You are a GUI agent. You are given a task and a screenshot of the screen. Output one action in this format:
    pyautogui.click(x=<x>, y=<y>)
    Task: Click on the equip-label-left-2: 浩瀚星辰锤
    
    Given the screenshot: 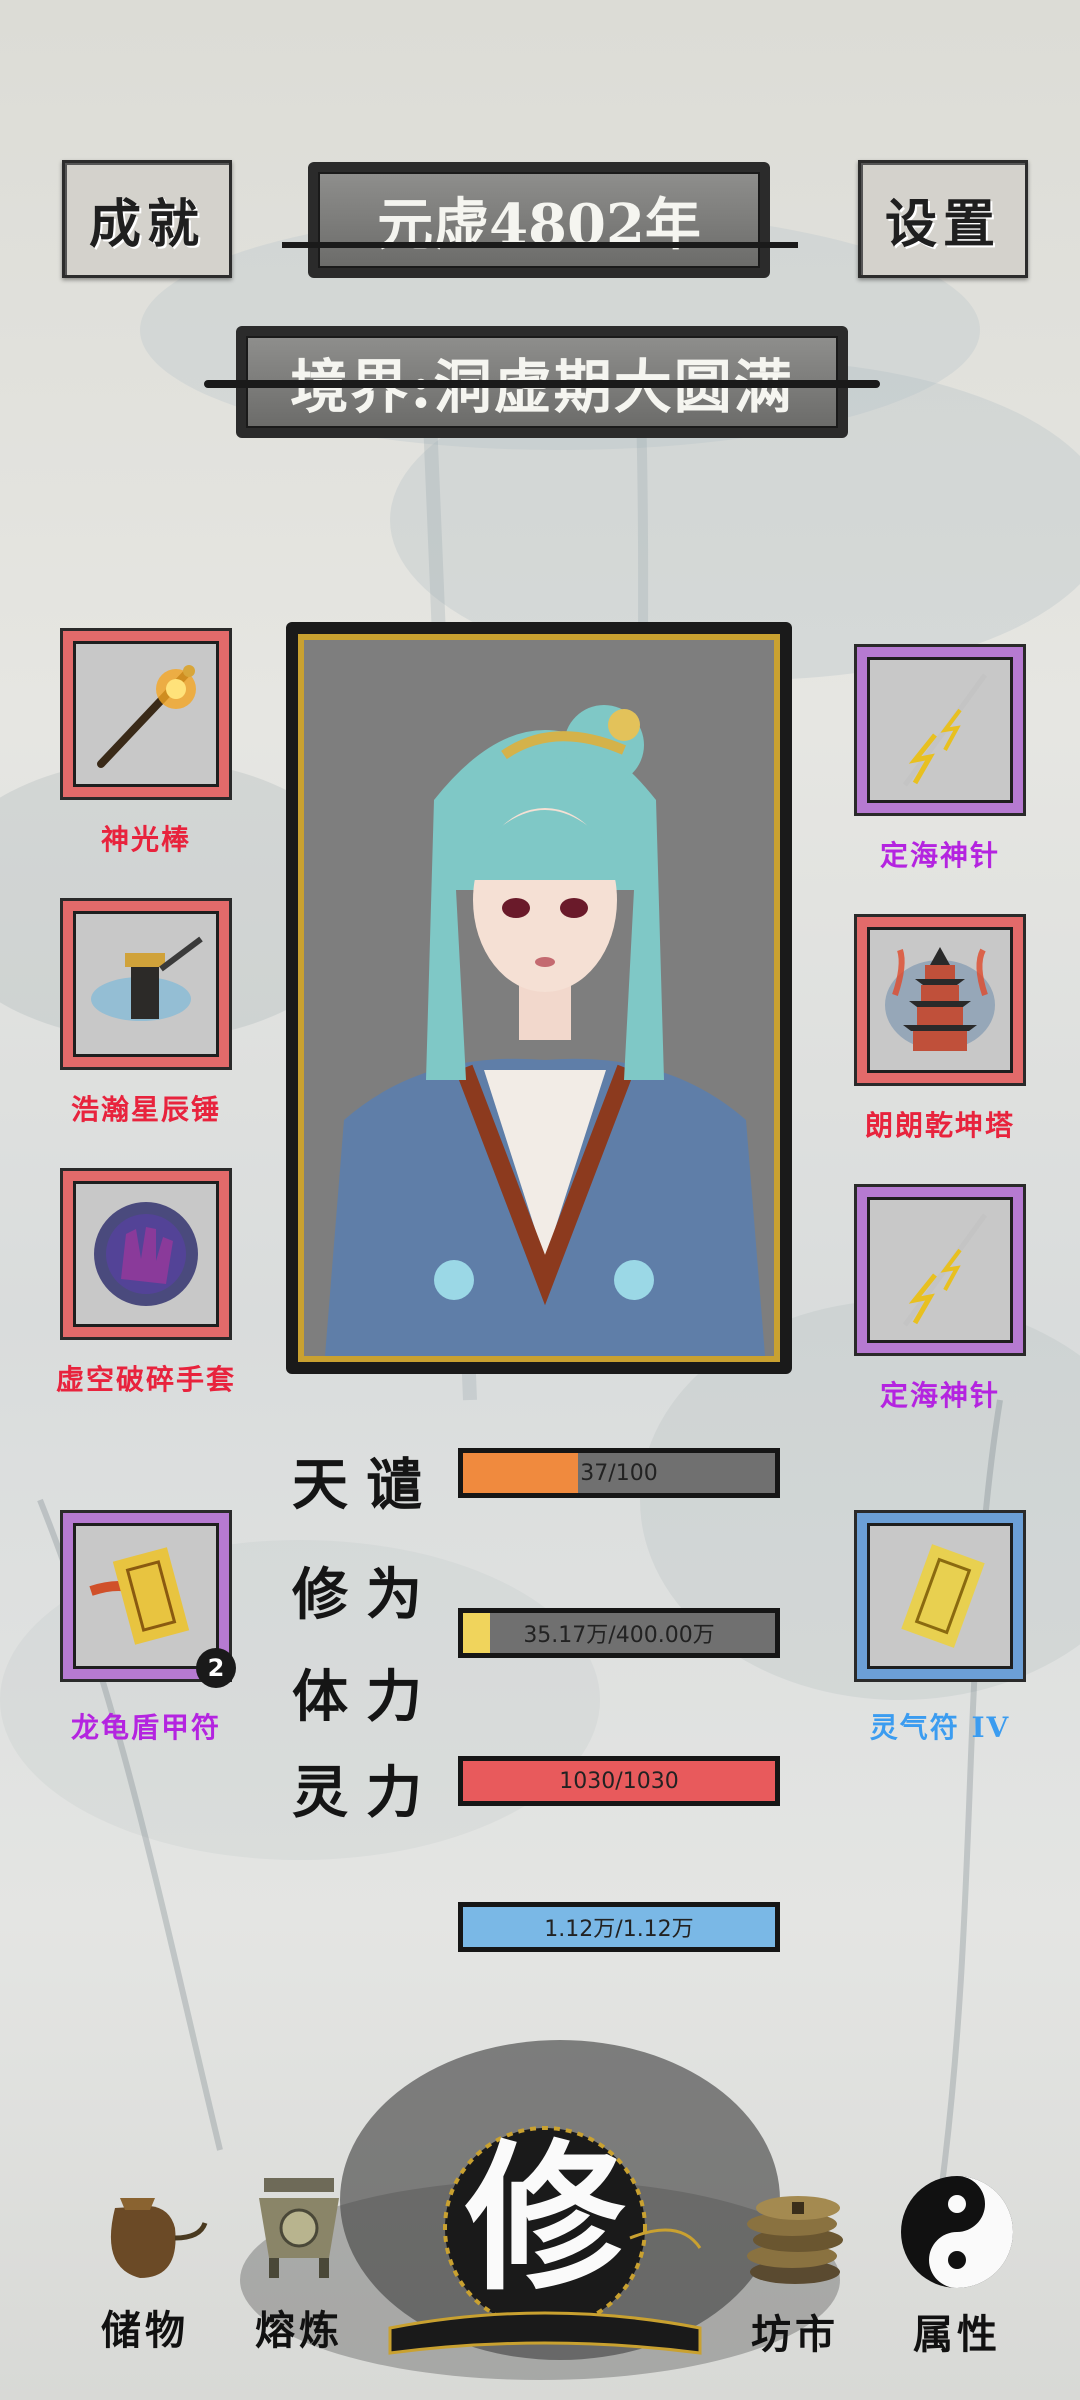 What is the action you would take?
    pyautogui.click(x=145, y=1109)
    